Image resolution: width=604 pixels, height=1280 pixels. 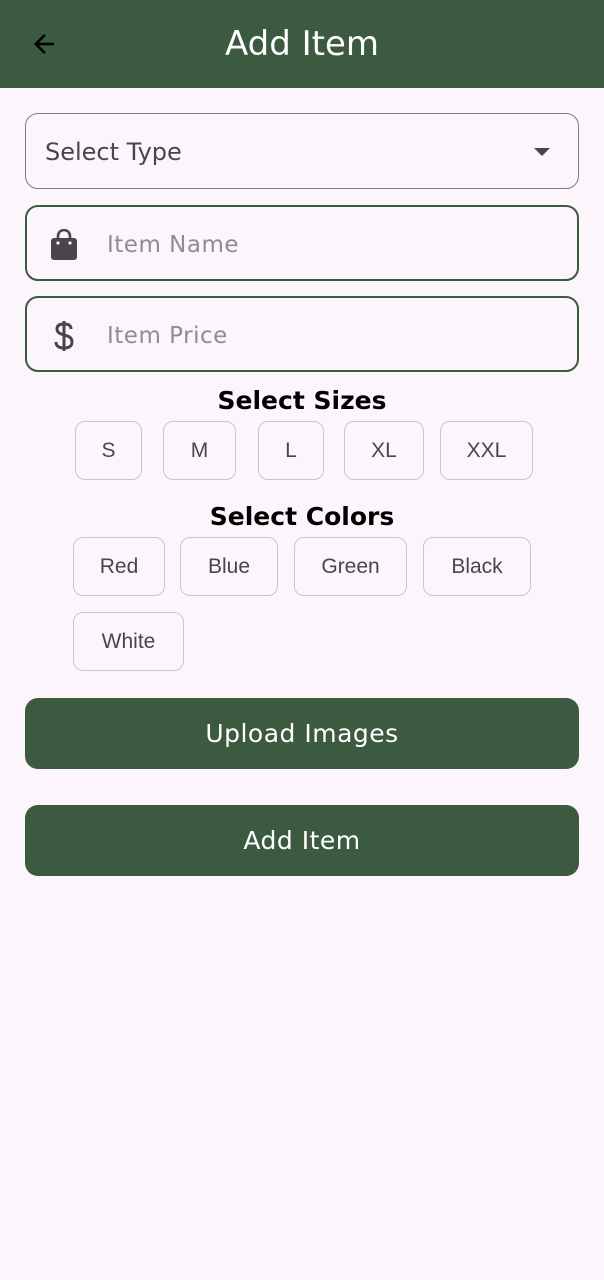 What do you see at coordinates (302, 733) in the screenshot?
I see `upload-images-button: Upload Images` at bounding box center [302, 733].